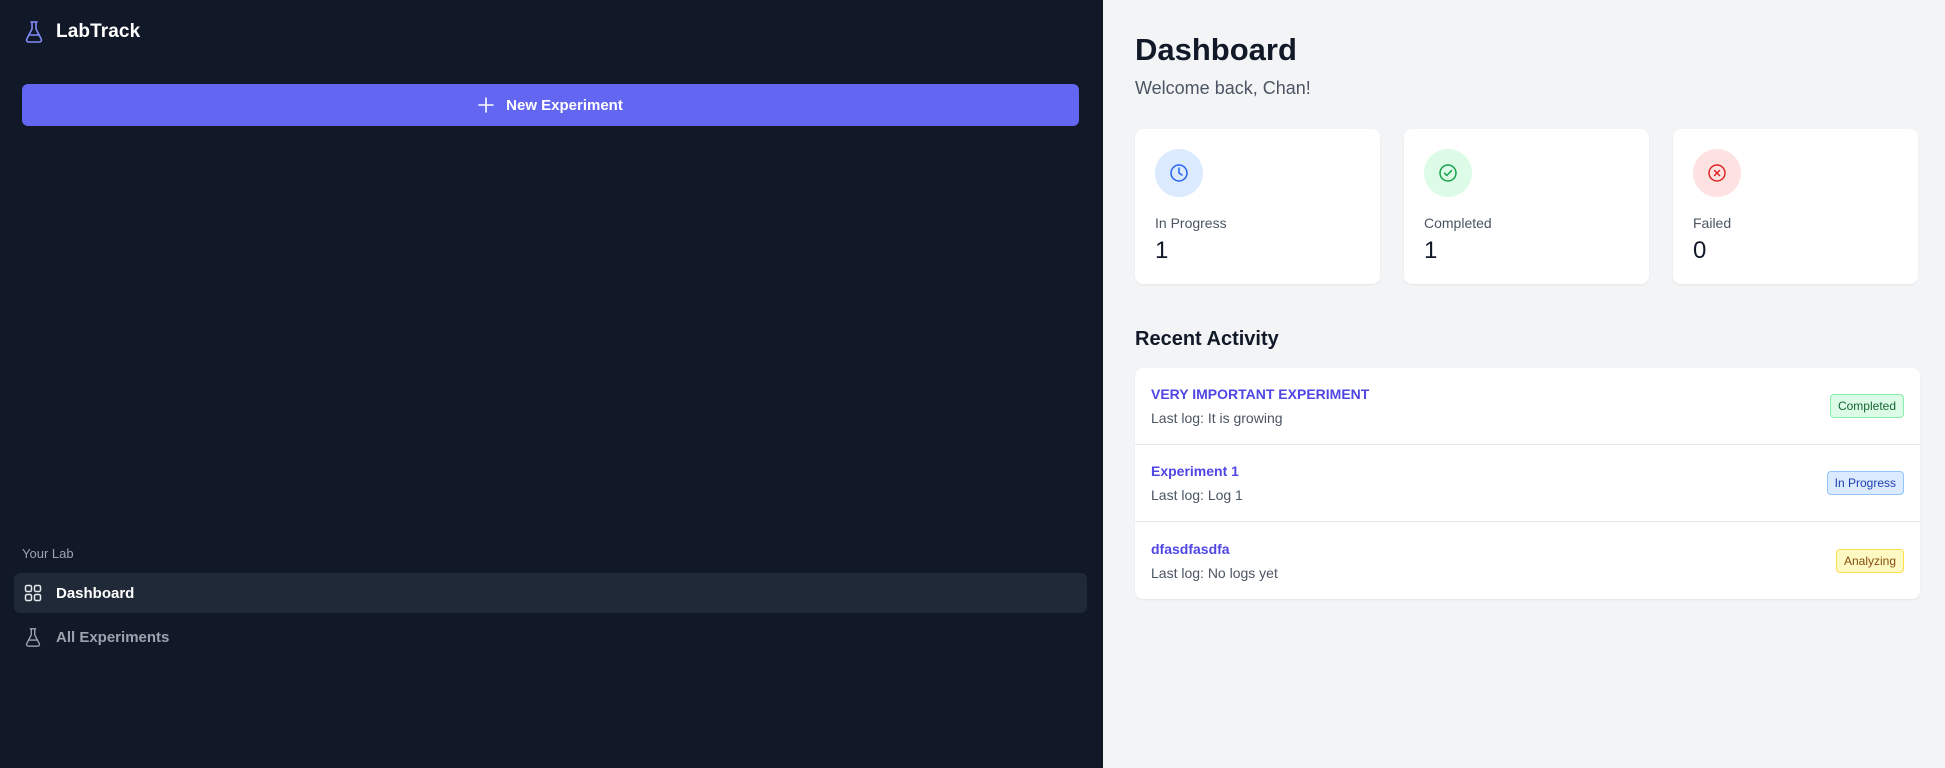 Image resolution: width=1945 pixels, height=768 pixels. Describe the element at coordinates (95, 593) in the screenshot. I see `sidebar-item-label: Dashboard` at that location.